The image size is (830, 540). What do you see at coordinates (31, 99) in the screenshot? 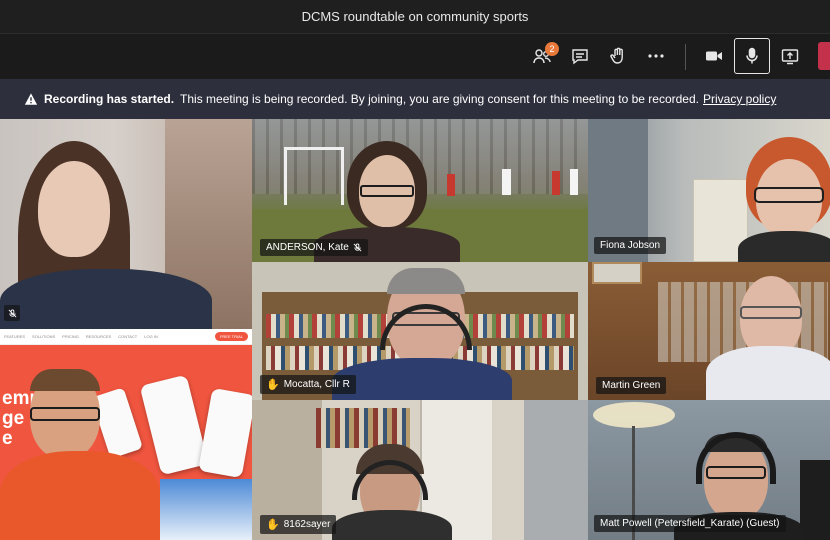
I see `warning-icon` at bounding box center [31, 99].